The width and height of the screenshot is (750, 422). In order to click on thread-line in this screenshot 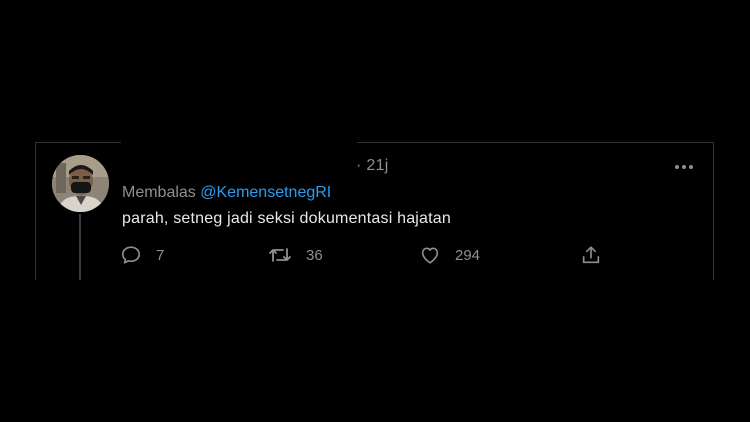, I will do `click(80, 247)`.